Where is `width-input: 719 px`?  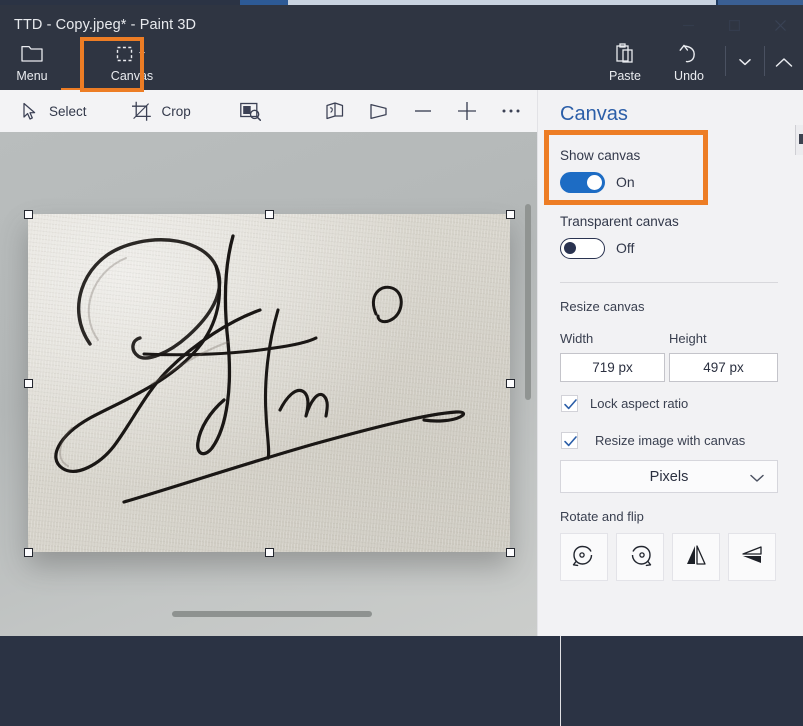
width-input: 719 px is located at coordinates (612, 367).